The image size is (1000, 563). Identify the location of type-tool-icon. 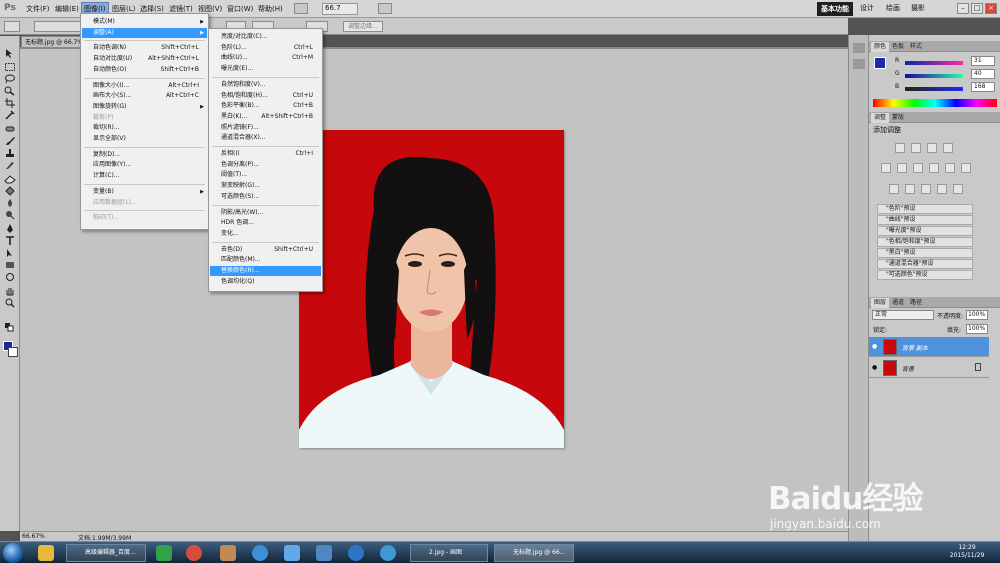
(10, 241).